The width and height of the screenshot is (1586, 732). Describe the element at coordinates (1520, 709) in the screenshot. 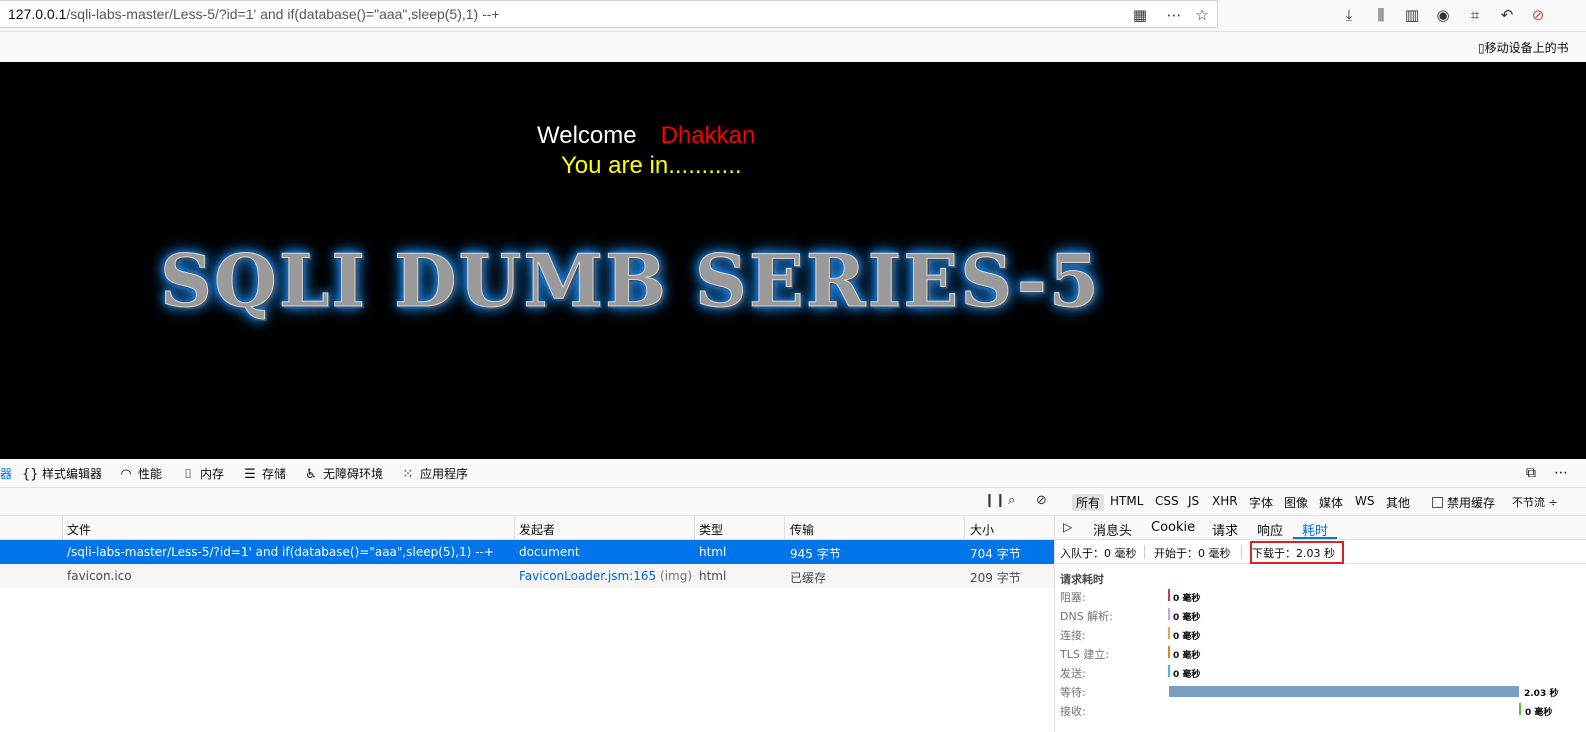

I see `timing-mark-receive` at that location.